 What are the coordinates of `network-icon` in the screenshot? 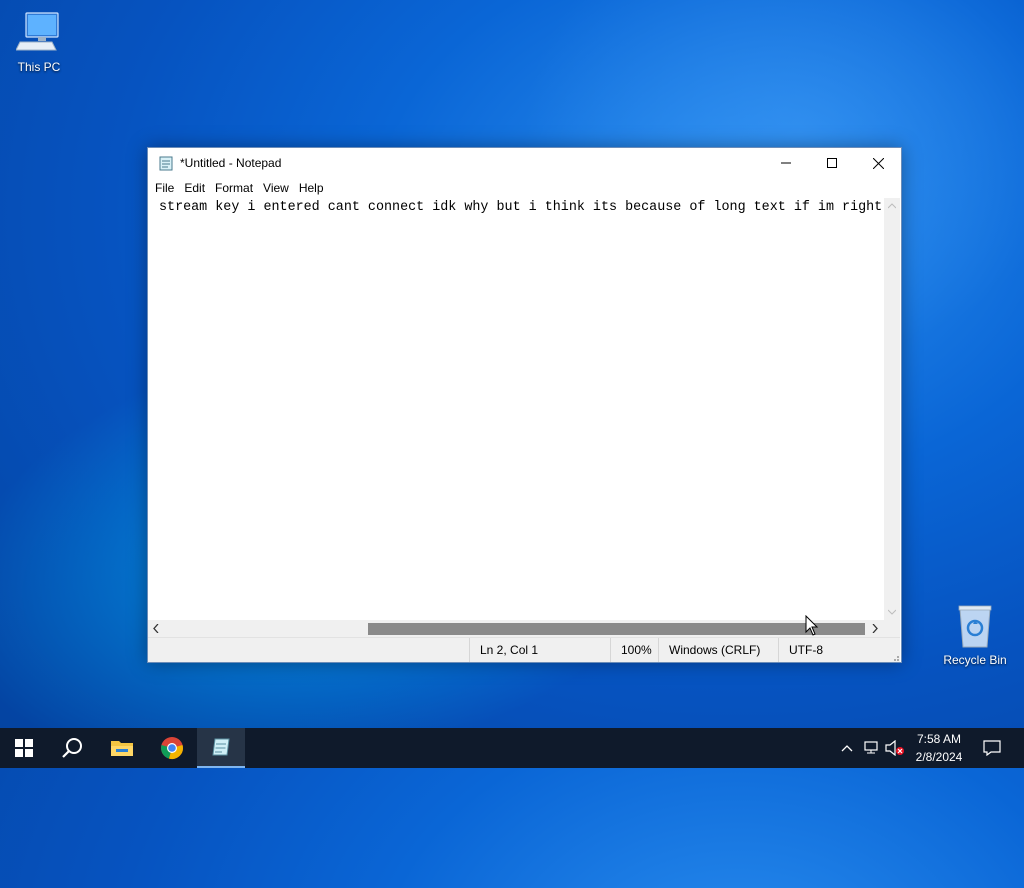 It's located at (871, 747).